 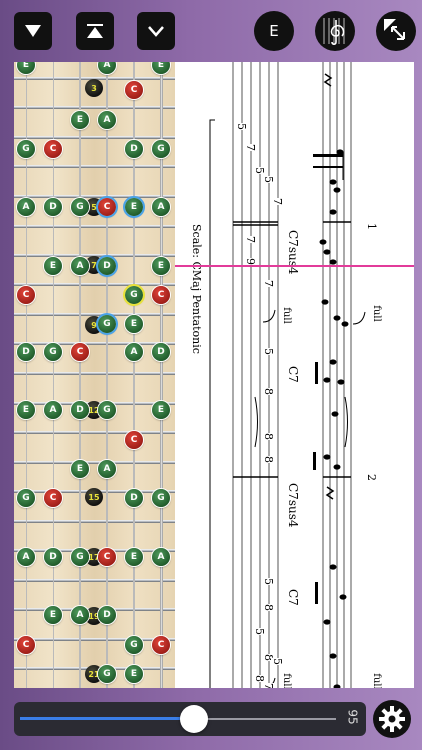 I want to click on settings-button, so click(x=392, y=719).